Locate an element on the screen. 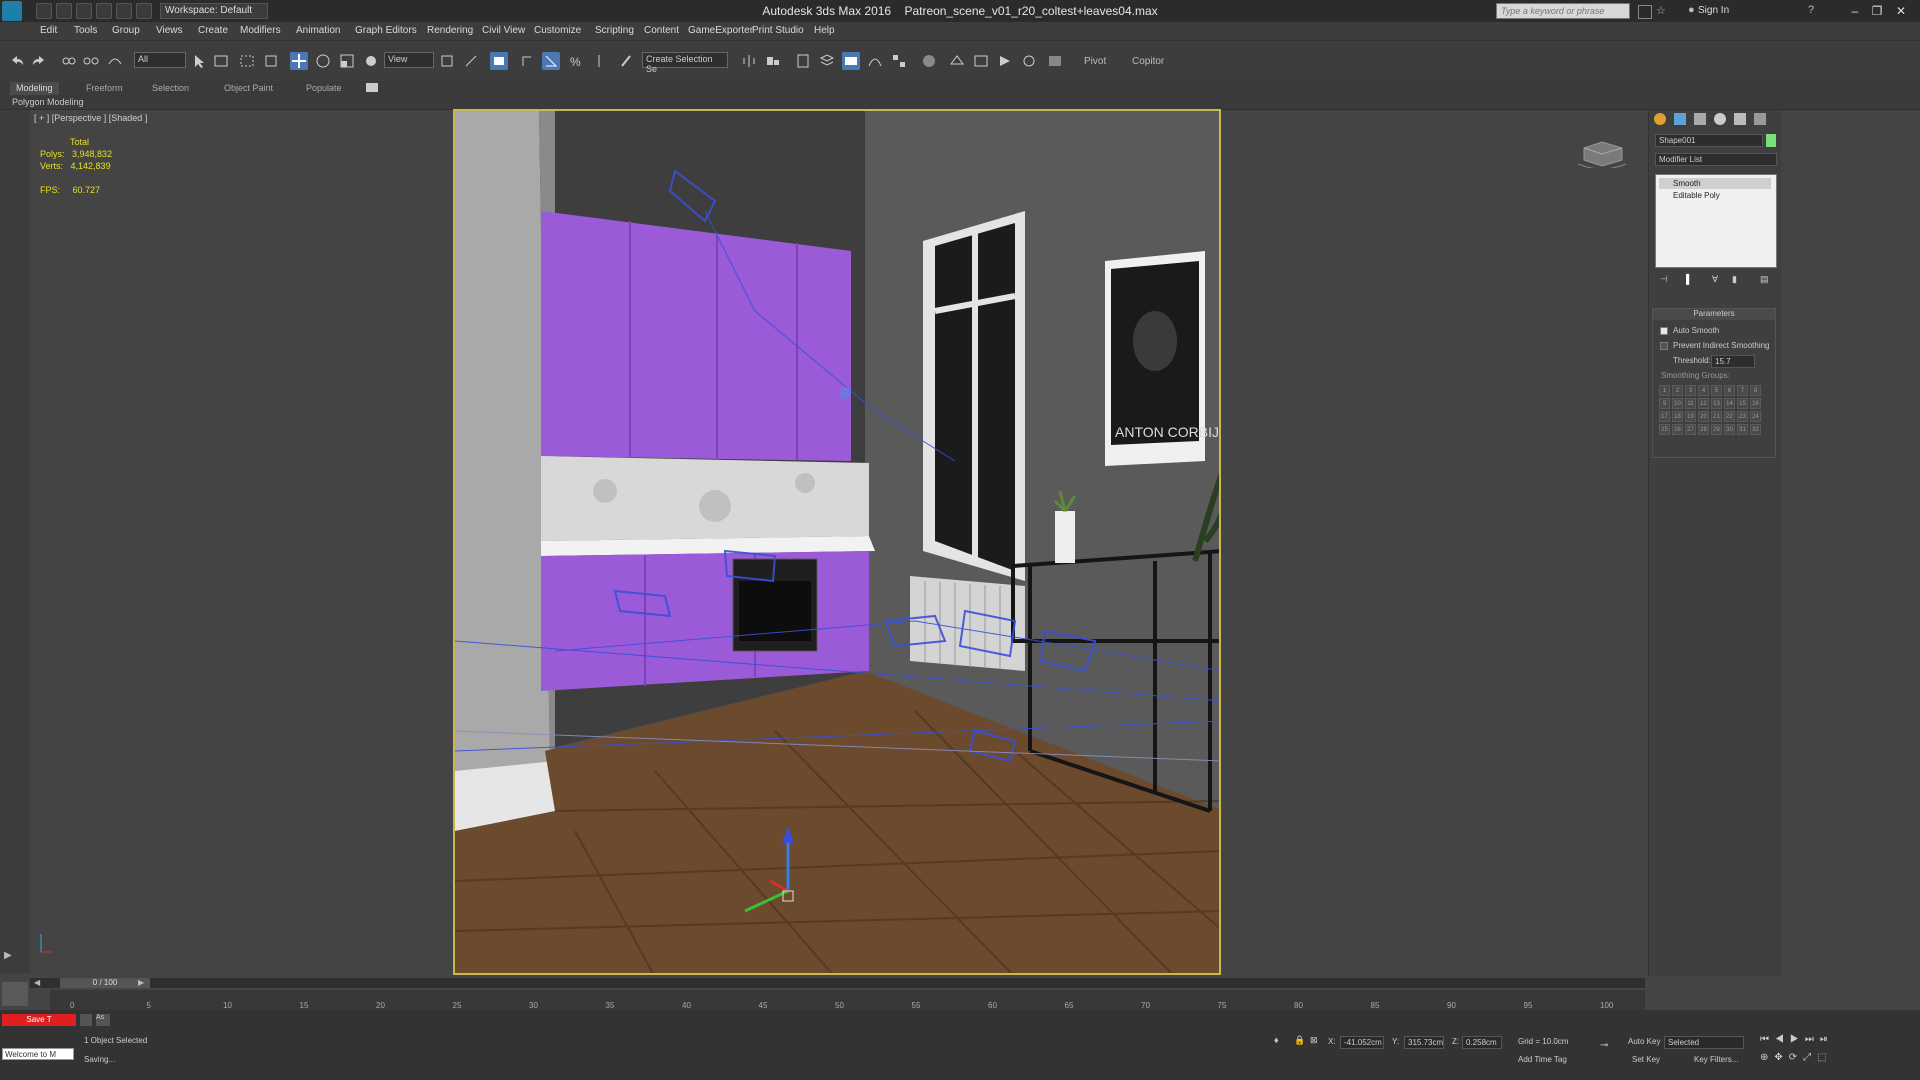 This screenshot has height=1080, width=1920. smoothing-group-button: 11 is located at coordinates (1690, 403).